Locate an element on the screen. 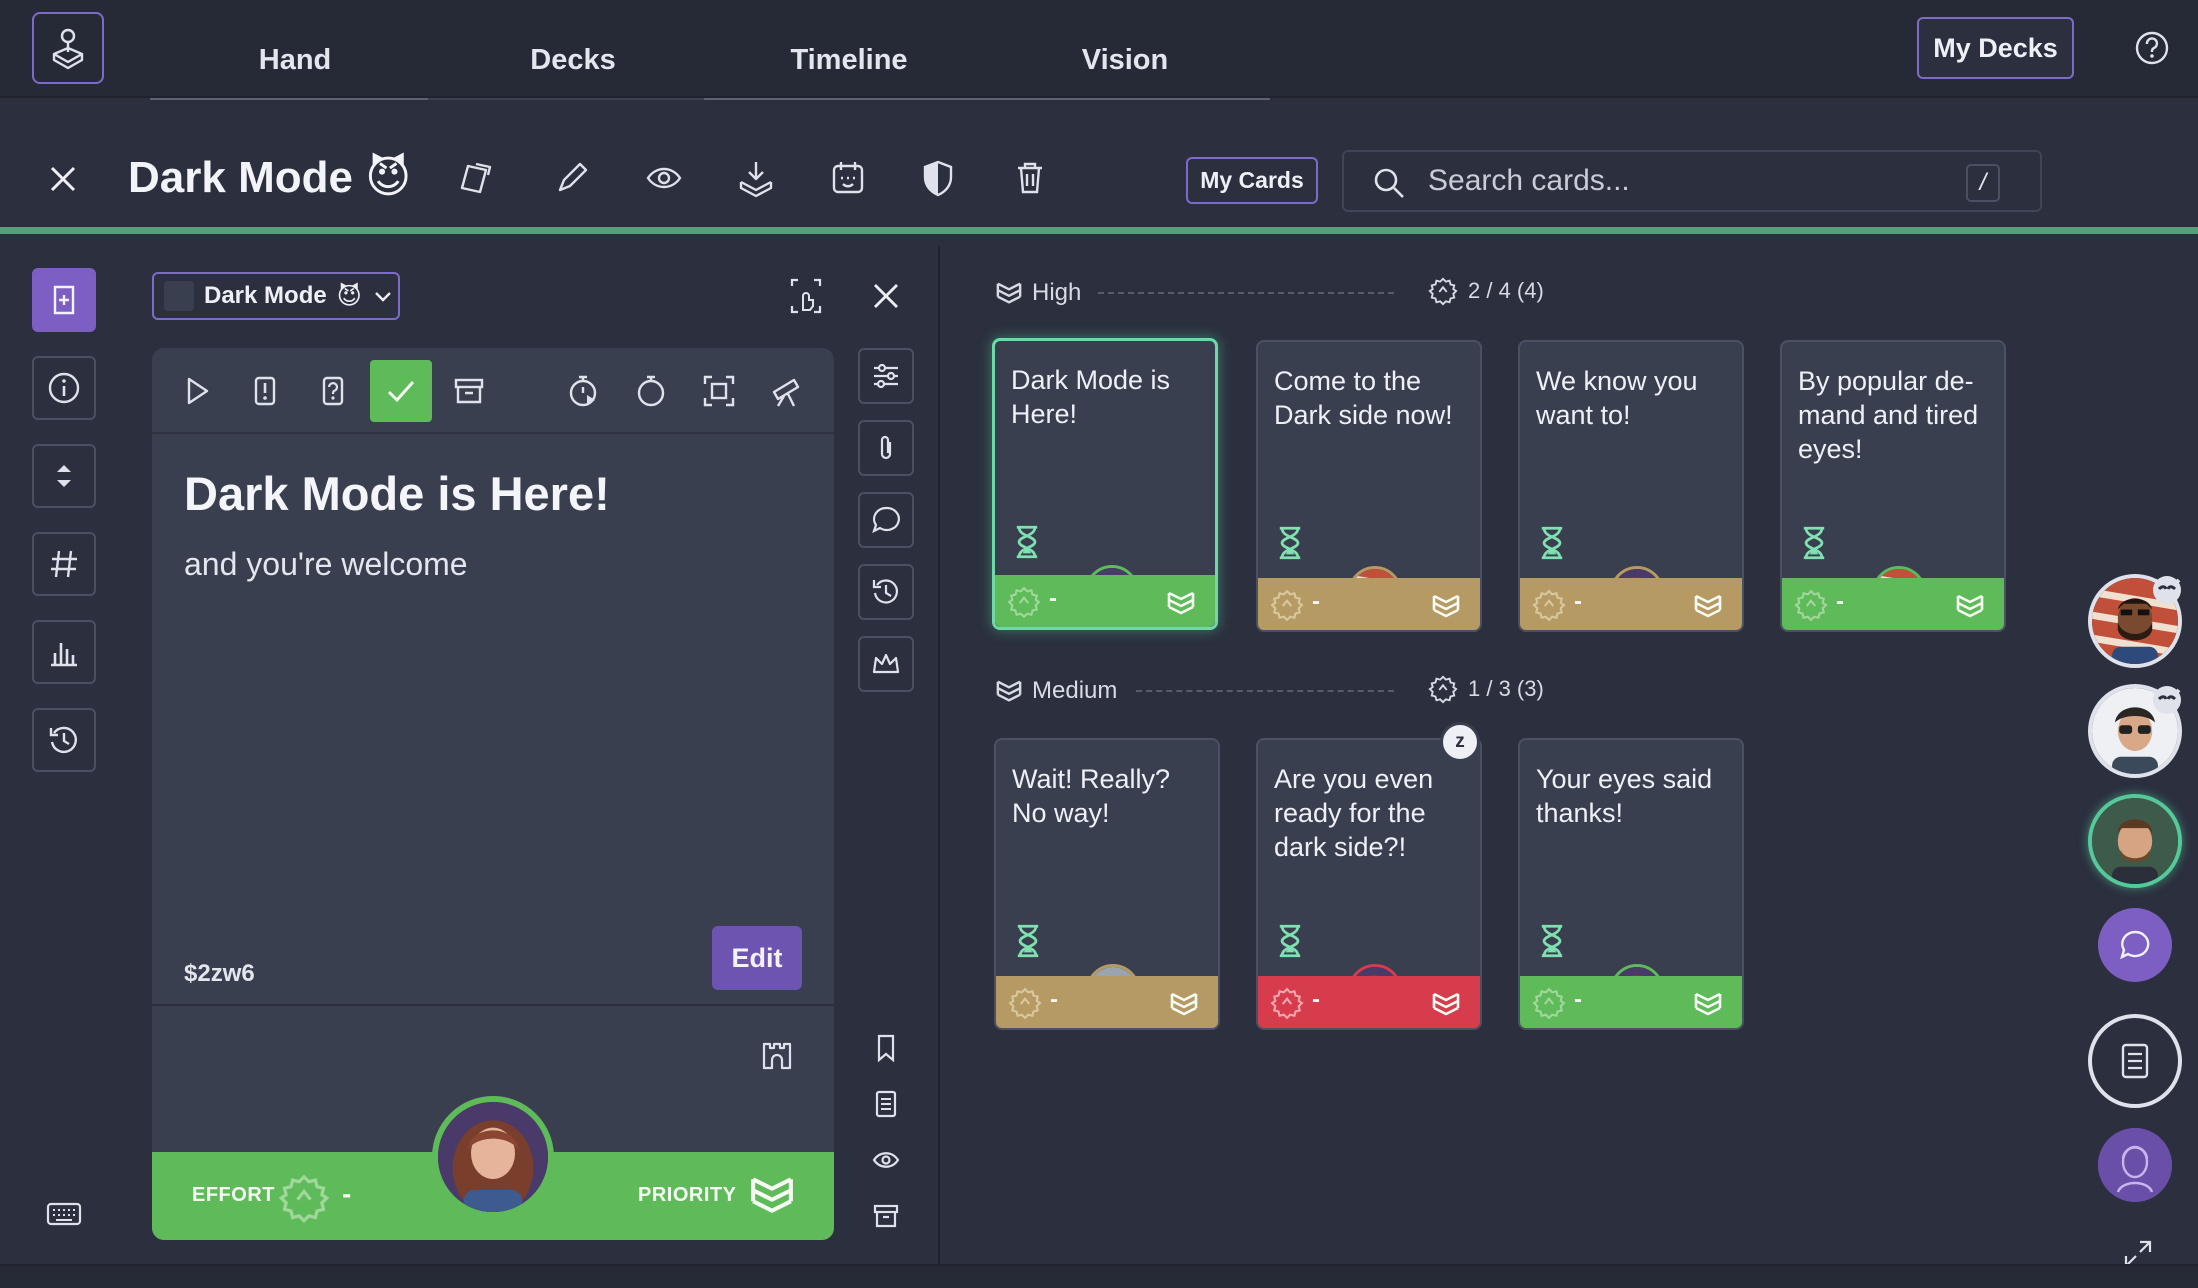 This screenshot has width=2198, height=1288. status-question-button is located at coordinates (333, 391).